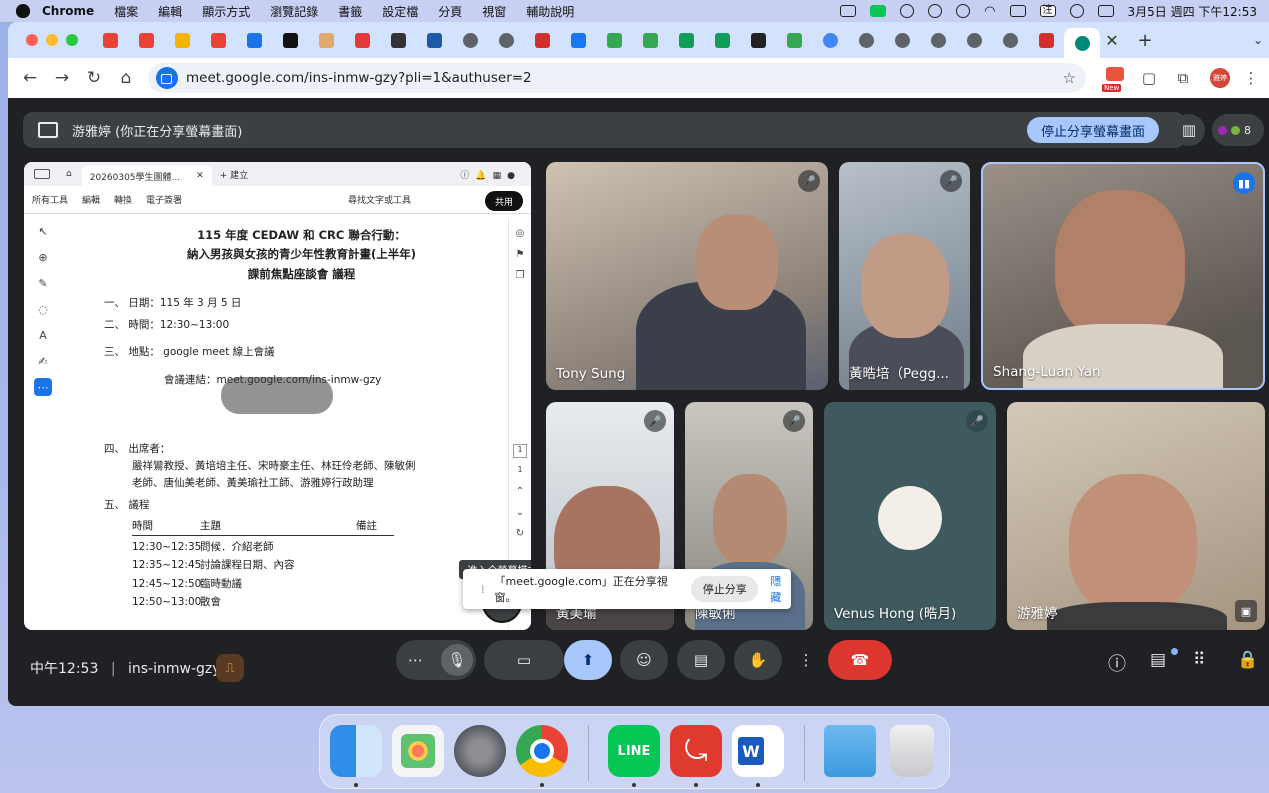 The width and height of the screenshot is (1269, 793). Describe the element at coordinates (1047, 11) in the screenshot. I see `input-method-icon: 注` at that location.